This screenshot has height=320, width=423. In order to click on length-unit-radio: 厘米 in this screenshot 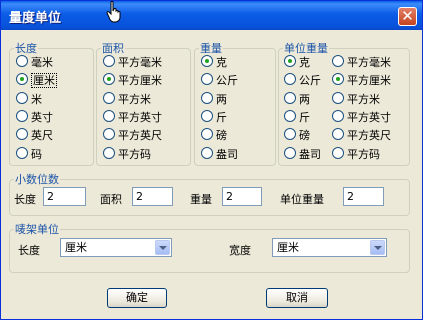, I will do `click(36, 80)`.